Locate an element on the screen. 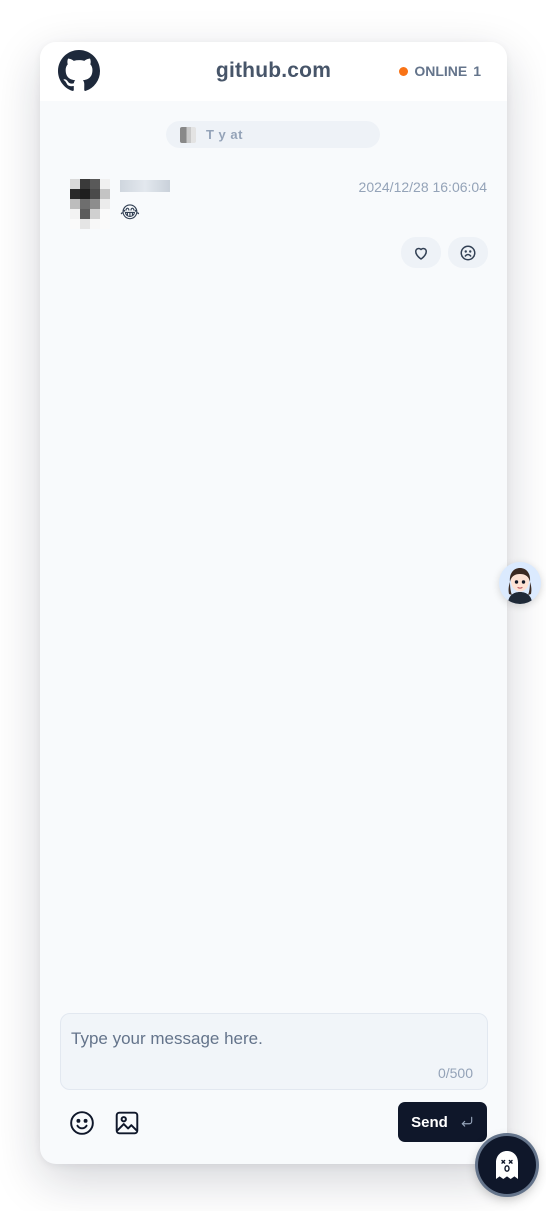 This screenshot has height=1211, width=546. online-label: ONLINE is located at coordinates (441, 71).